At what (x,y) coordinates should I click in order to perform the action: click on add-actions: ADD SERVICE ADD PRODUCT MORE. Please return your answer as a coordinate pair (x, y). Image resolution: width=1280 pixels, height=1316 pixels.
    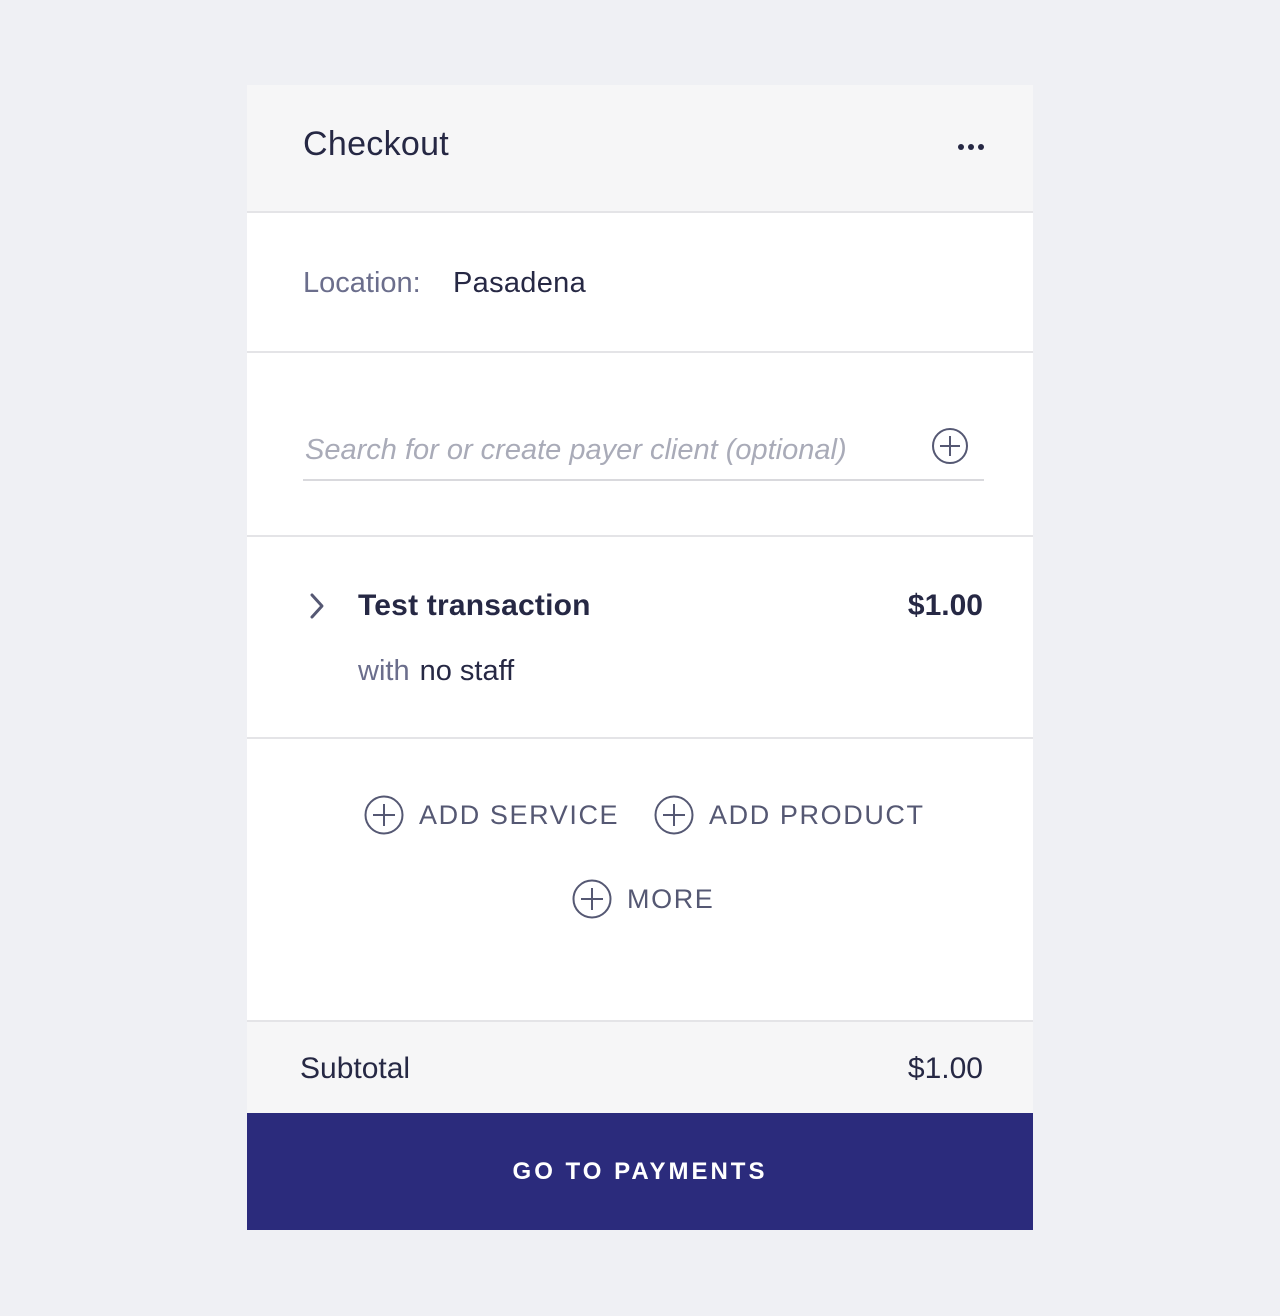
    Looking at the image, I should click on (640, 880).